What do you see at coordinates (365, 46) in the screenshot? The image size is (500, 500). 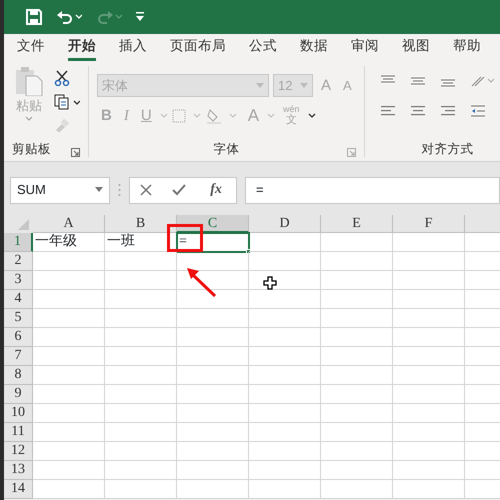 I see `ribbon-tab: 审阅` at bounding box center [365, 46].